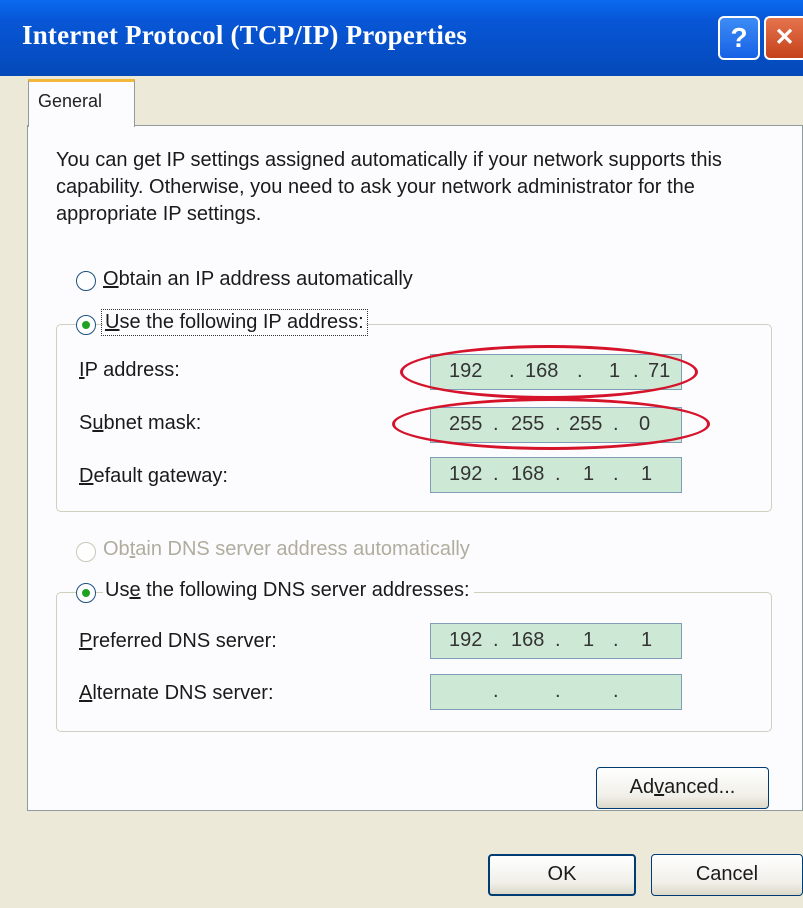 This screenshot has height=908, width=803. I want to click on help-icon: ?, so click(739, 37).